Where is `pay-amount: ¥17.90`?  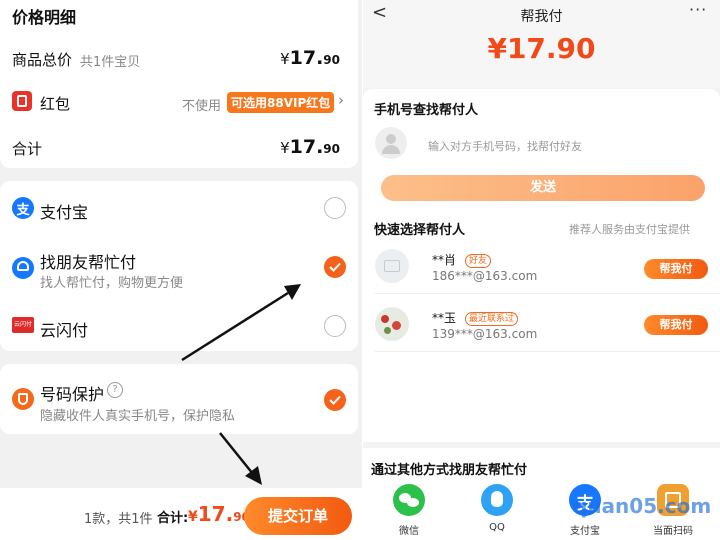 pay-amount: ¥17.90 is located at coordinates (541, 48).